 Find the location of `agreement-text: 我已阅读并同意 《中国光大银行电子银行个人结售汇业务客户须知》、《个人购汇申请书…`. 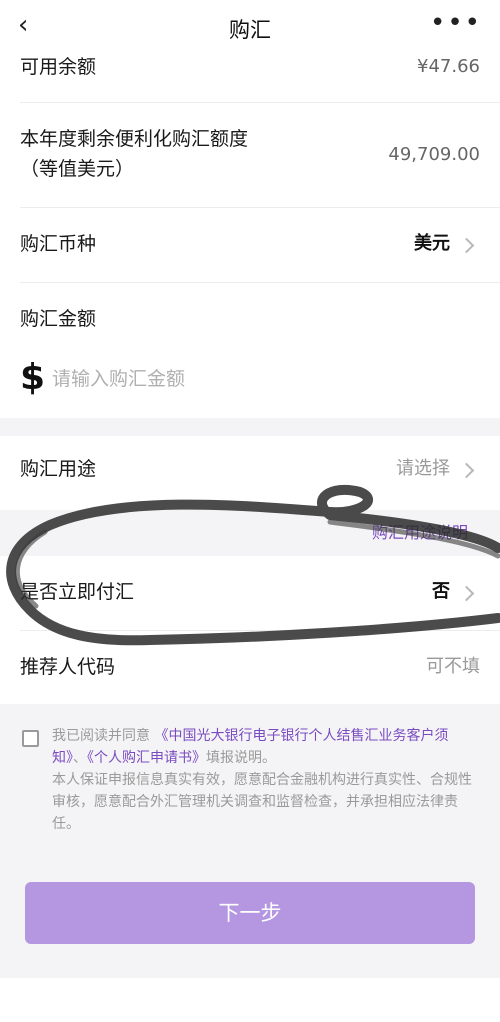

agreement-text: 我已阅读并同意 《中国光大银行电子银行个人结售汇业务客户须知》、《个人购汇申请书… is located at coordinates (264, 780).